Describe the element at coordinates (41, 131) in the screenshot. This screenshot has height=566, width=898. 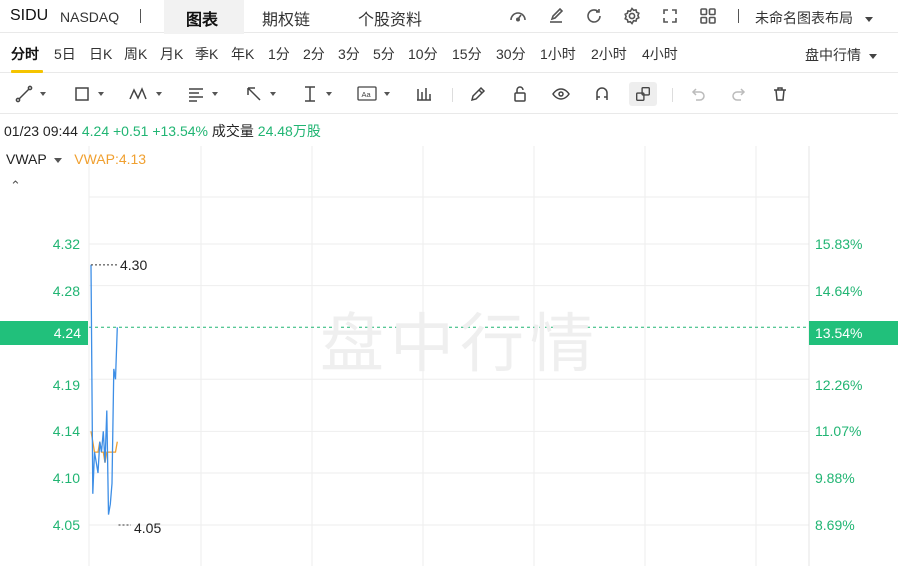
I see `quote-datetime: 01/23 09:44` at that location.